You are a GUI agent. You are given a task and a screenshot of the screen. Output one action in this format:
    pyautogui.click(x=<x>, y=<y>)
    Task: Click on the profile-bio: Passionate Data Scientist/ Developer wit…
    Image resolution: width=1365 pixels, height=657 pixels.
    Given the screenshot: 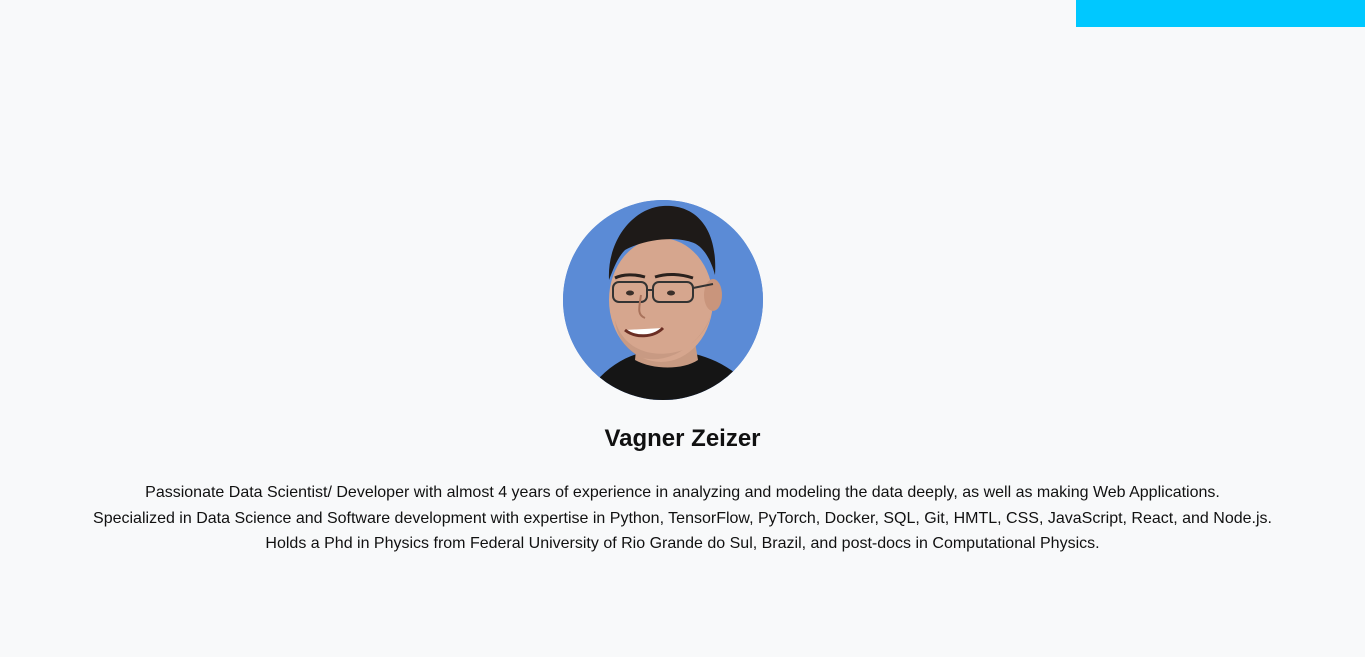 What is the action you would take?
    pyautogui.click(x=682, y=518)
    